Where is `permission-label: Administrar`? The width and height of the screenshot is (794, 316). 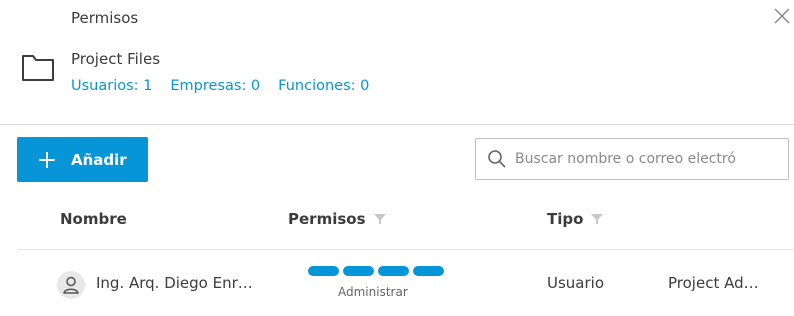 permission-label: Administrar is located at coordinates (373, 292).